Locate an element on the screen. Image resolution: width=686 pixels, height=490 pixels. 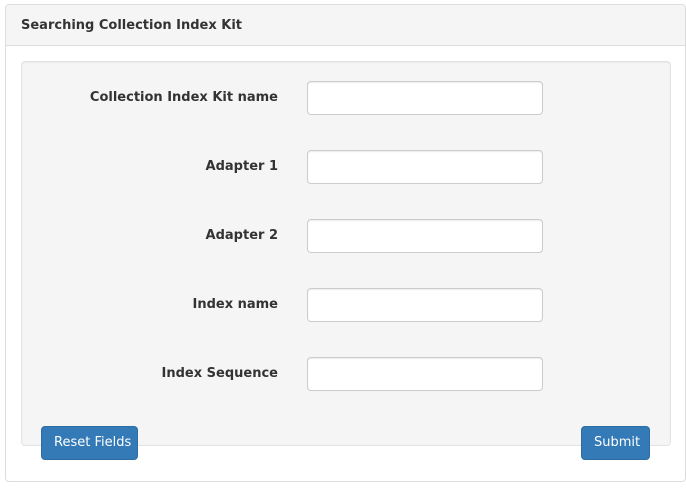
adapter-1-label: Adapter 1 is located at coordinates (241, 166).